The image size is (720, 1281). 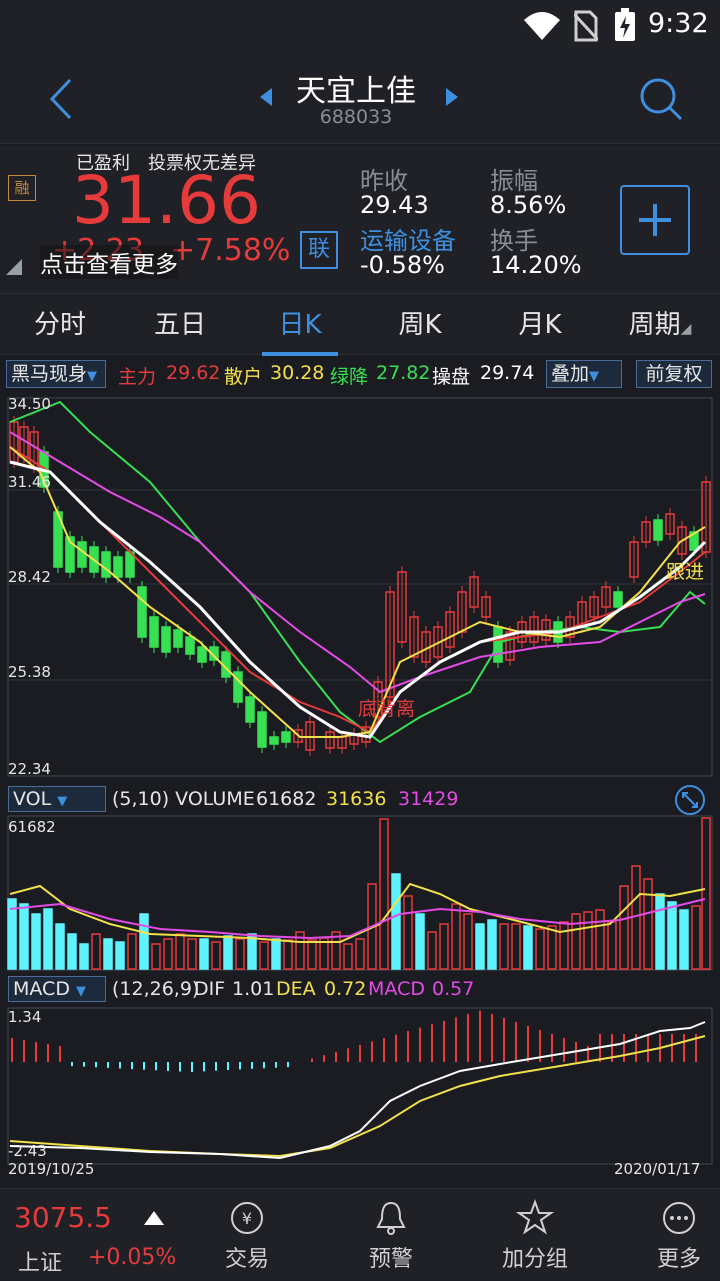 What do you see at coordinates (540, 325) in the screenshot?
I see `tab-monthly-k: 月K` at bounding box center [540, 325].